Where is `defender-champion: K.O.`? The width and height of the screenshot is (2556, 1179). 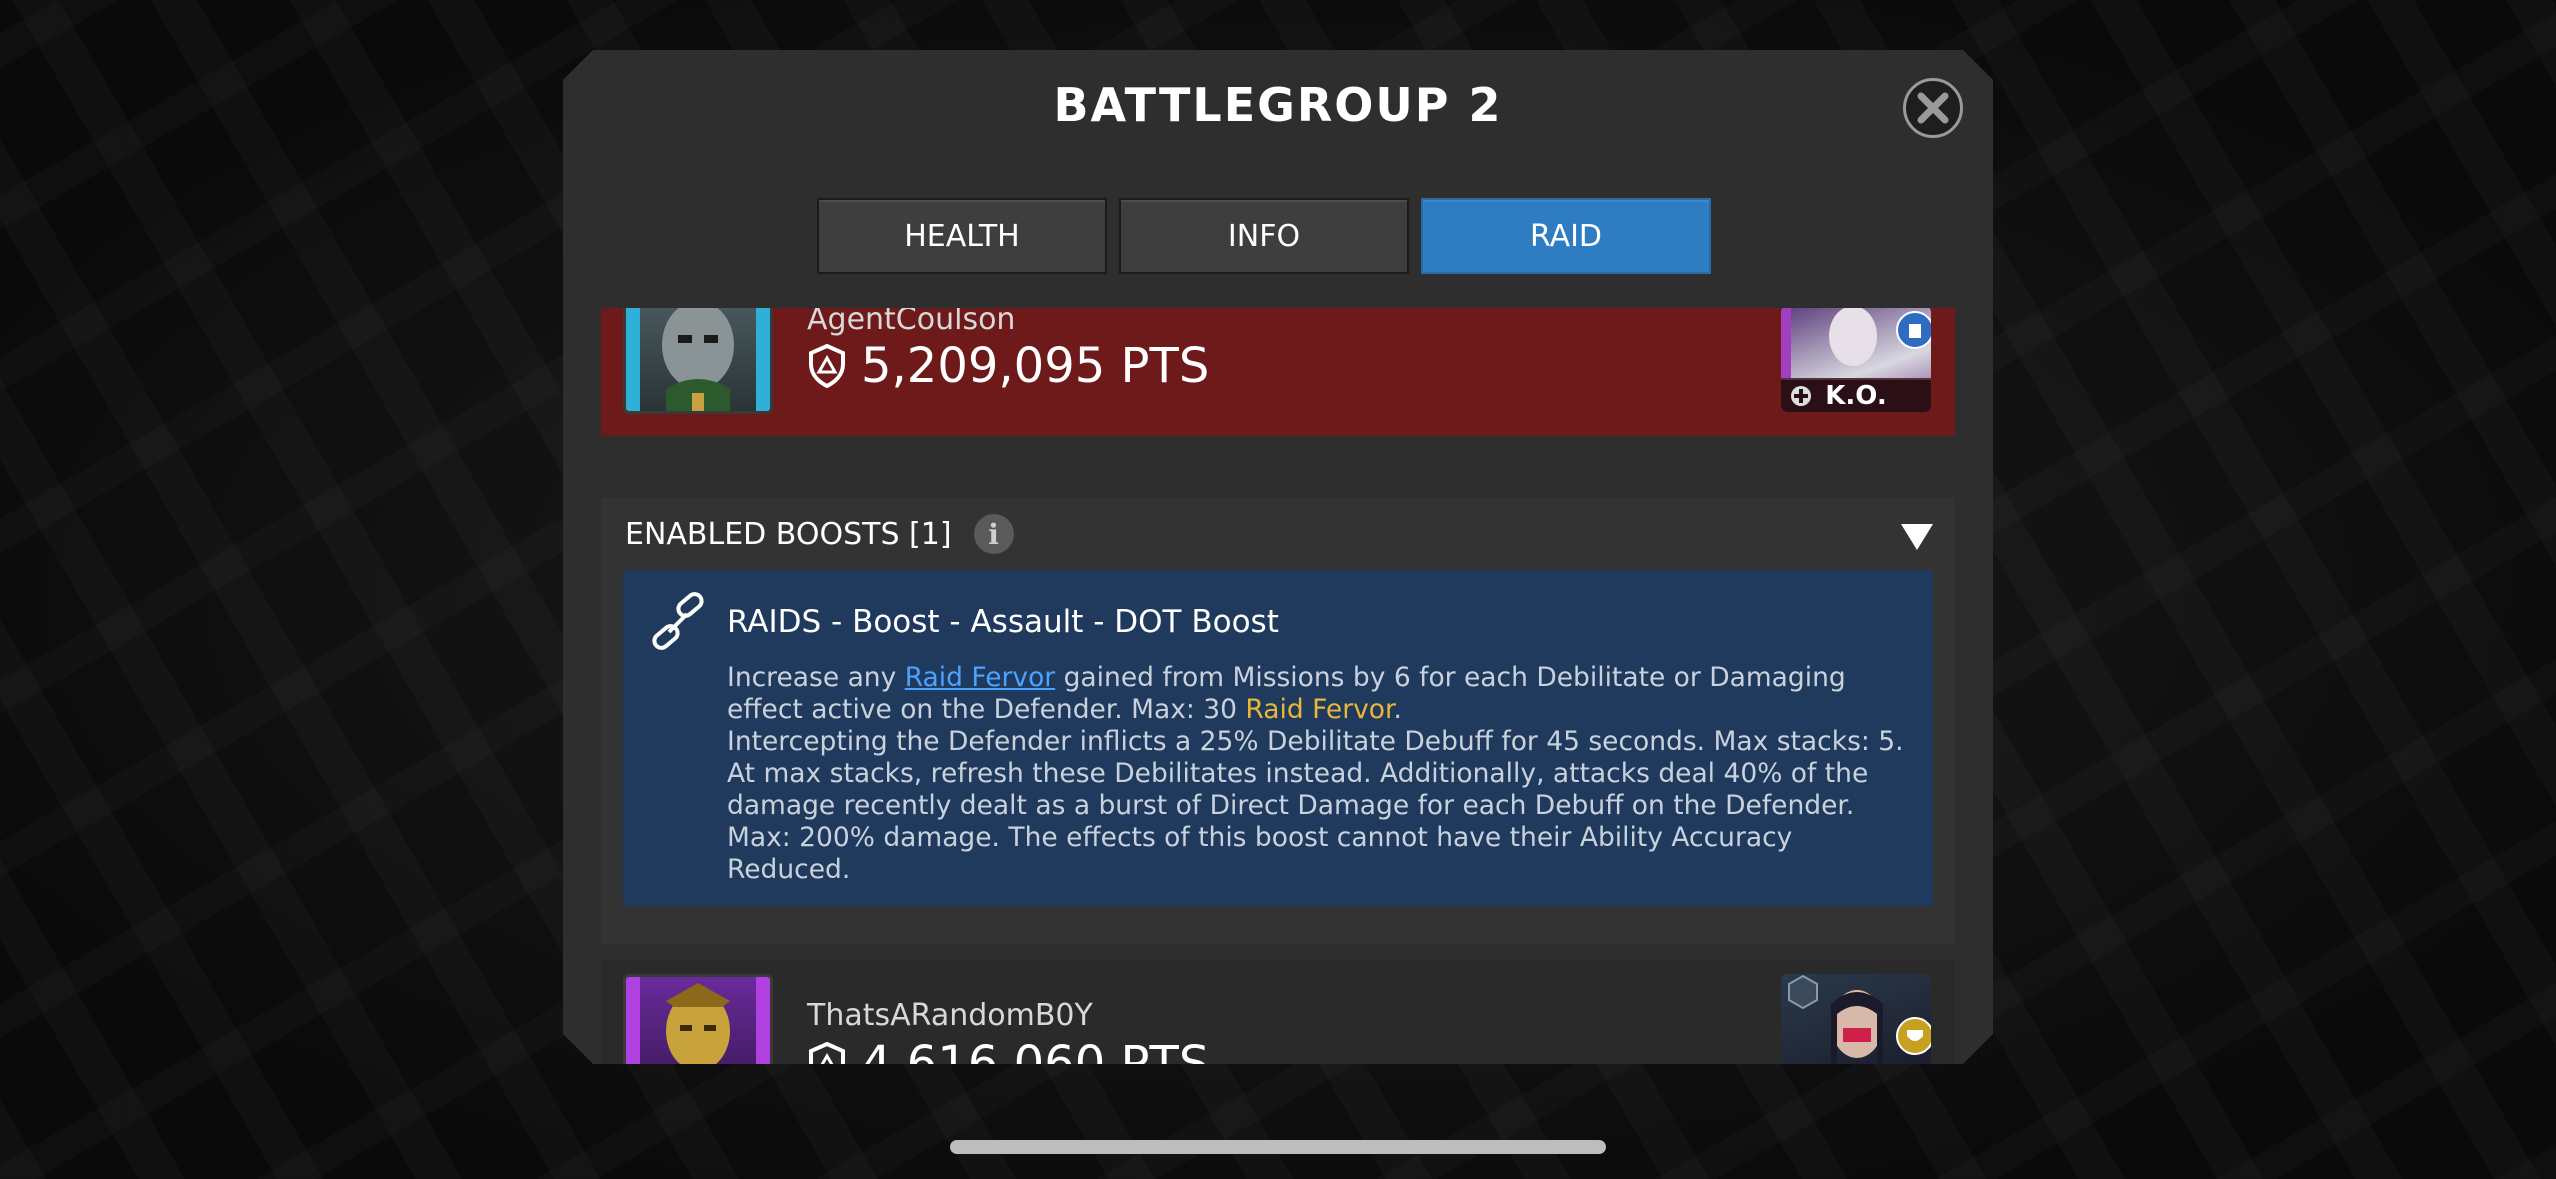
defender-champion: K.O. is located at coordinates (1856, 360).